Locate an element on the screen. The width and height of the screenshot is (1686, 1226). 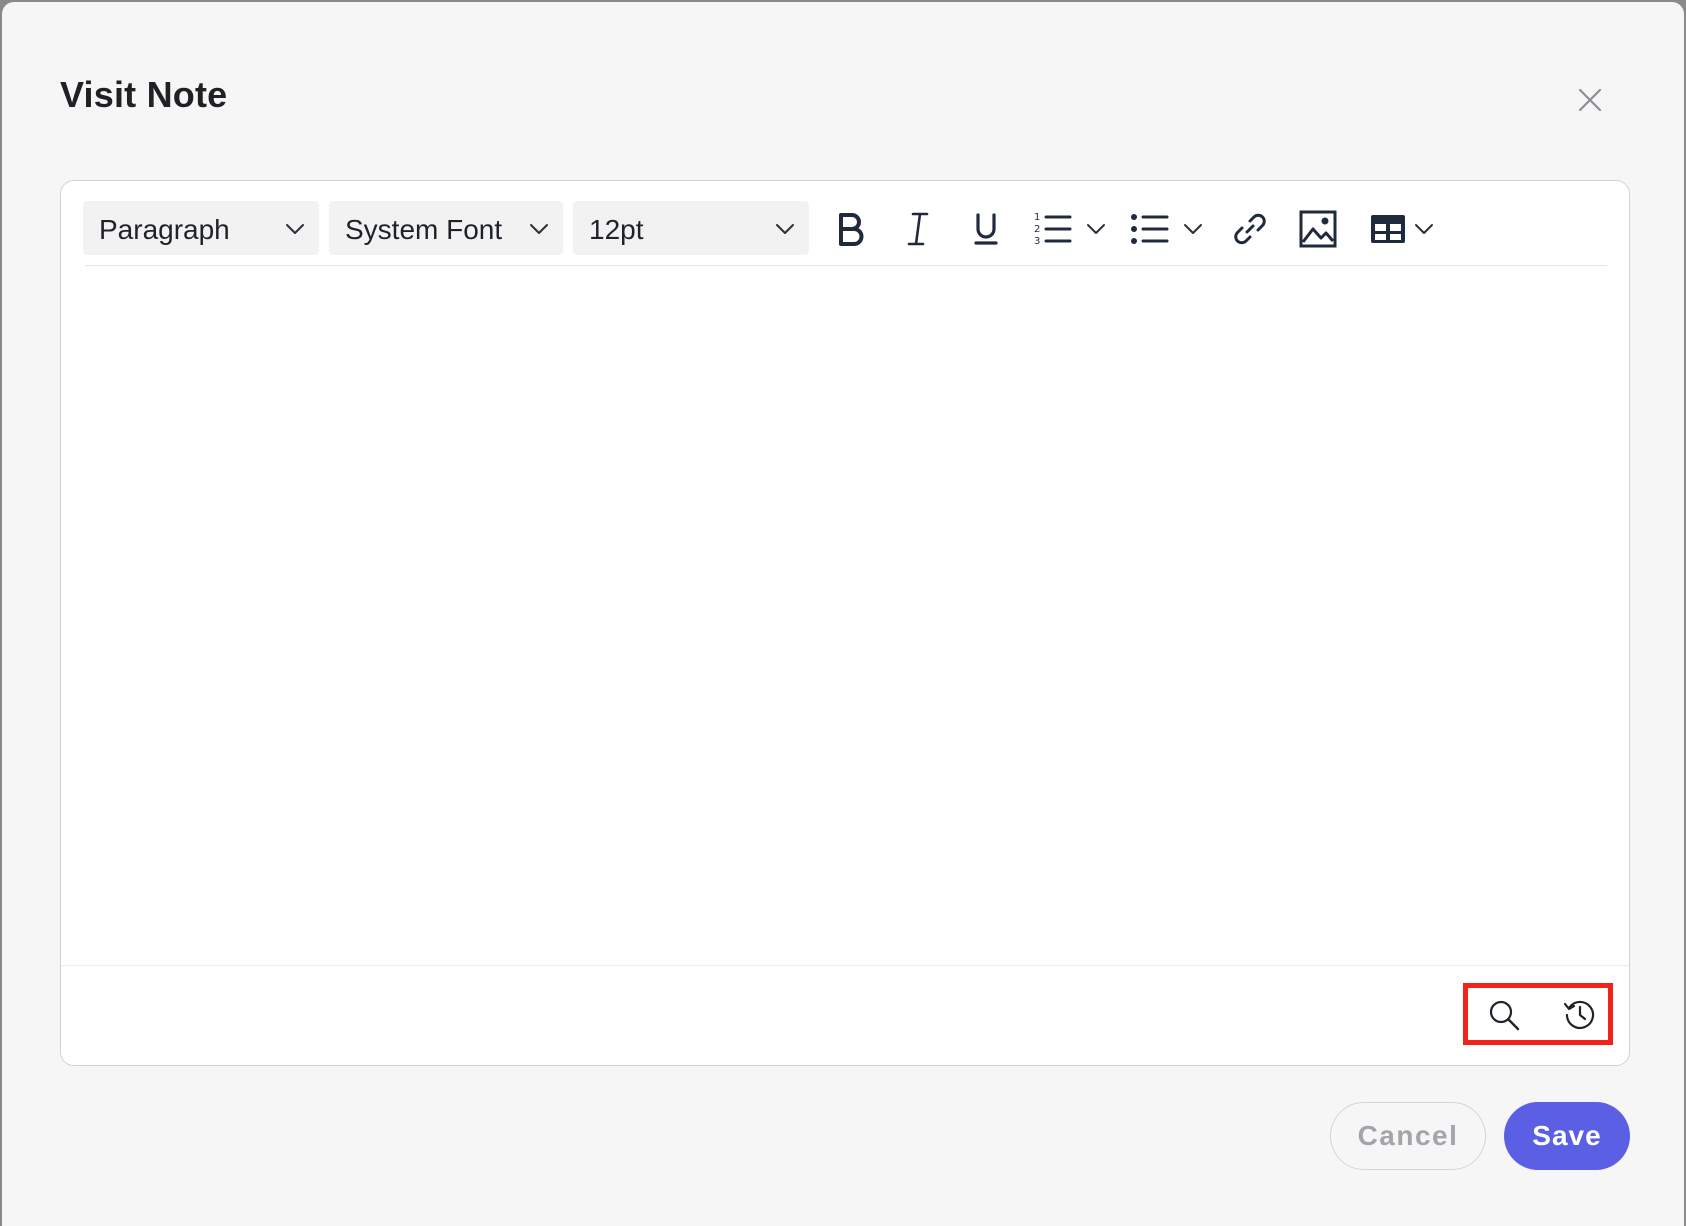
history-icon is located at coordinates (1579, 1015).